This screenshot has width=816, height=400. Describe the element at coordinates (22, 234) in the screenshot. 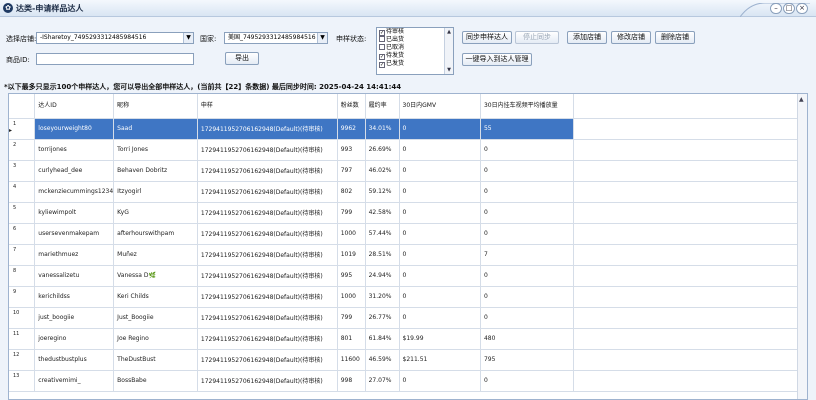

I see `row-number: 6` at that location.